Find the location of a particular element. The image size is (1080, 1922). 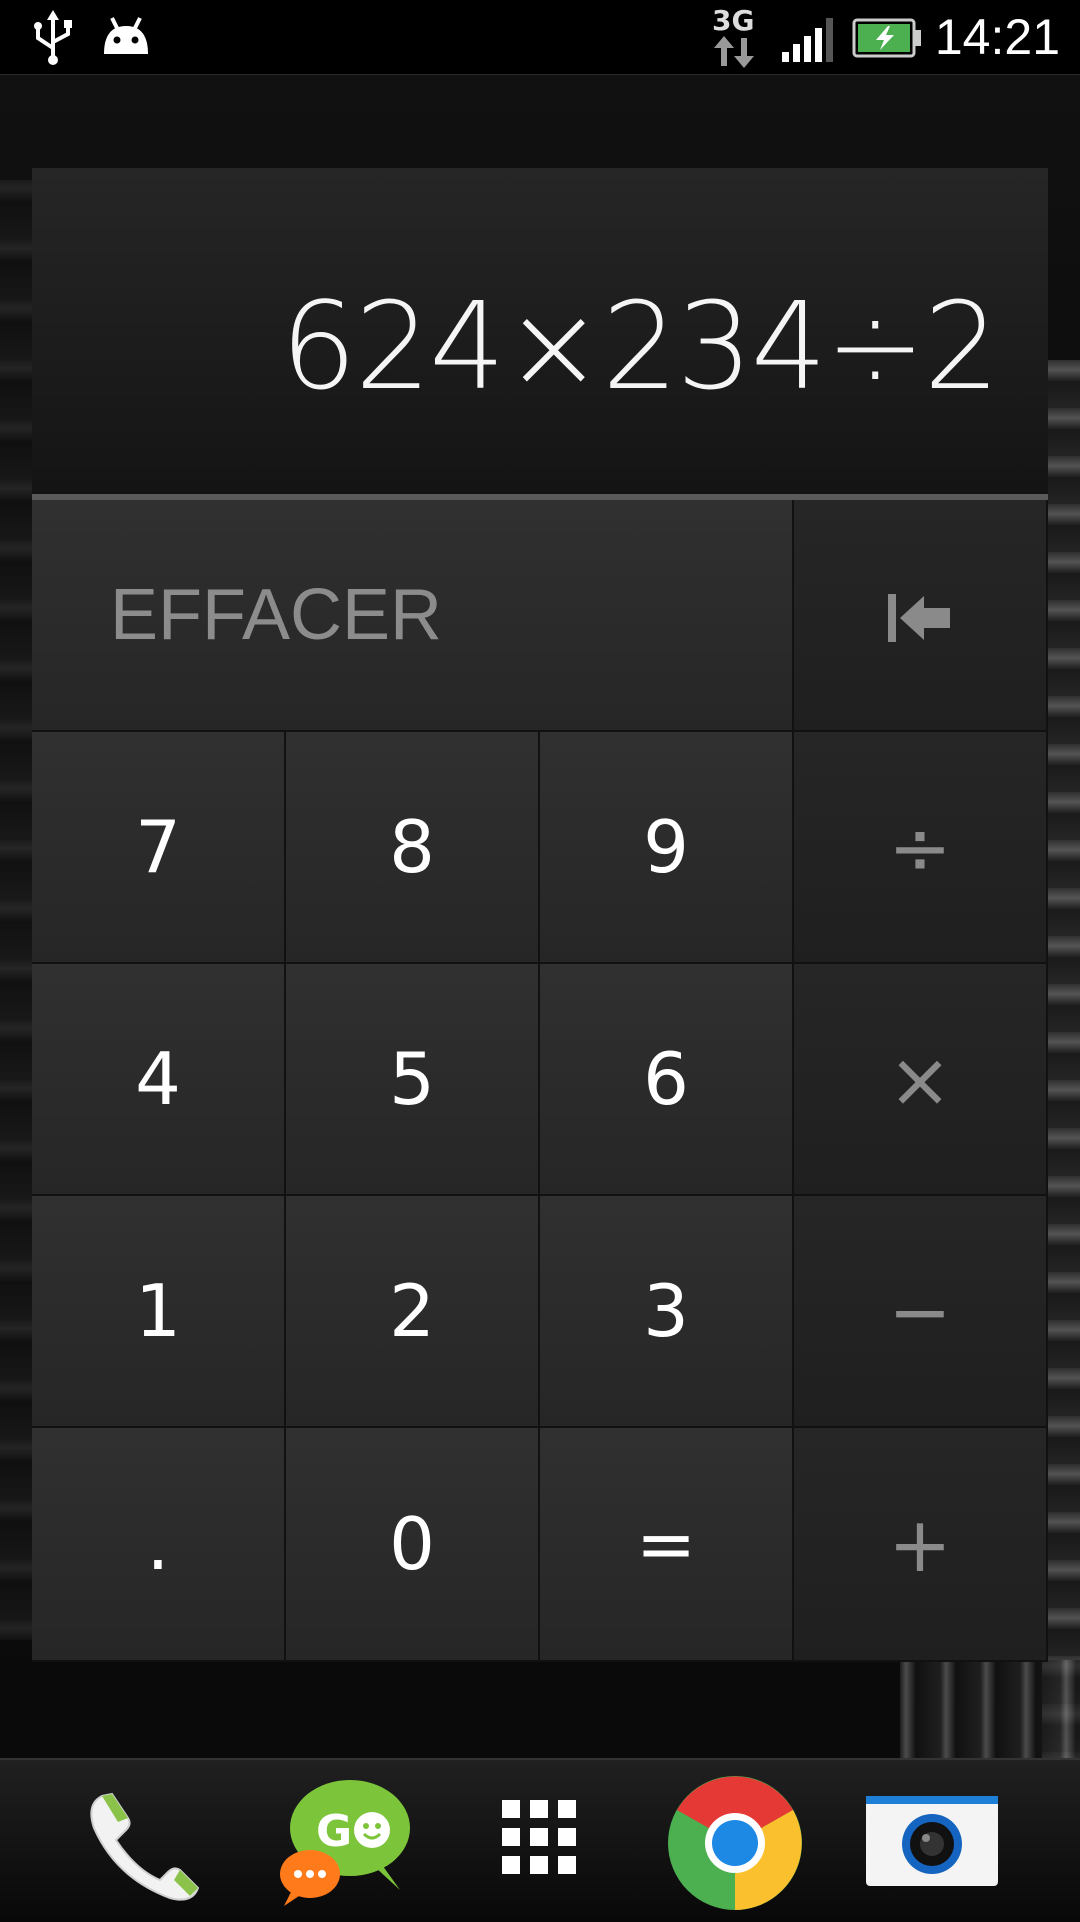

display-expression: 624×234÷2 is located at coordinates (640, 347).